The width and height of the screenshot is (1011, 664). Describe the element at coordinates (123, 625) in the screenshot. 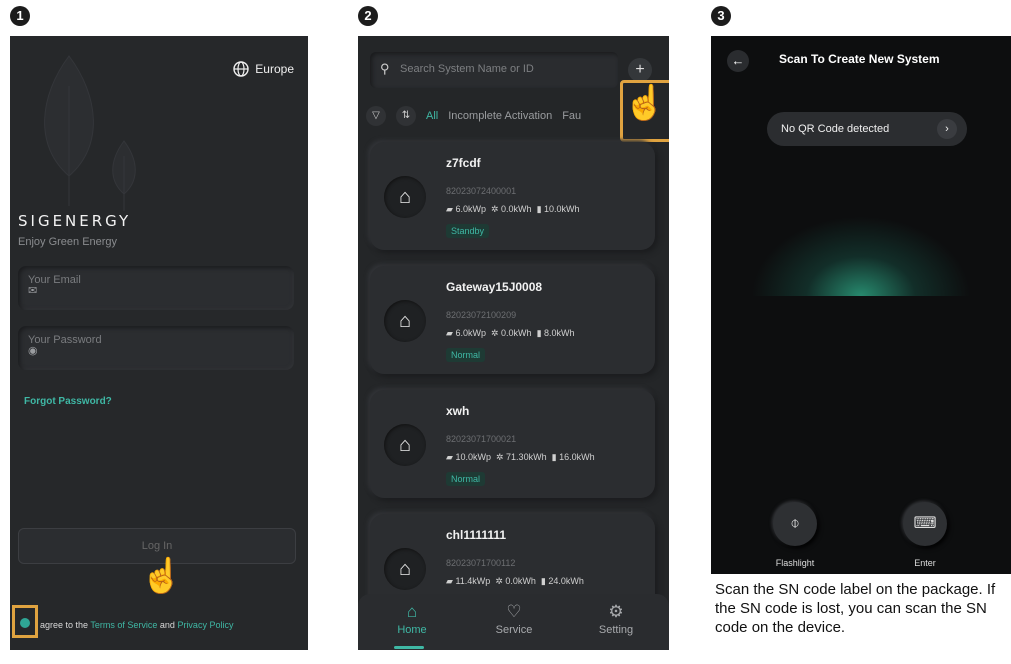

I see `terms-link: Terms of Service` at that location.